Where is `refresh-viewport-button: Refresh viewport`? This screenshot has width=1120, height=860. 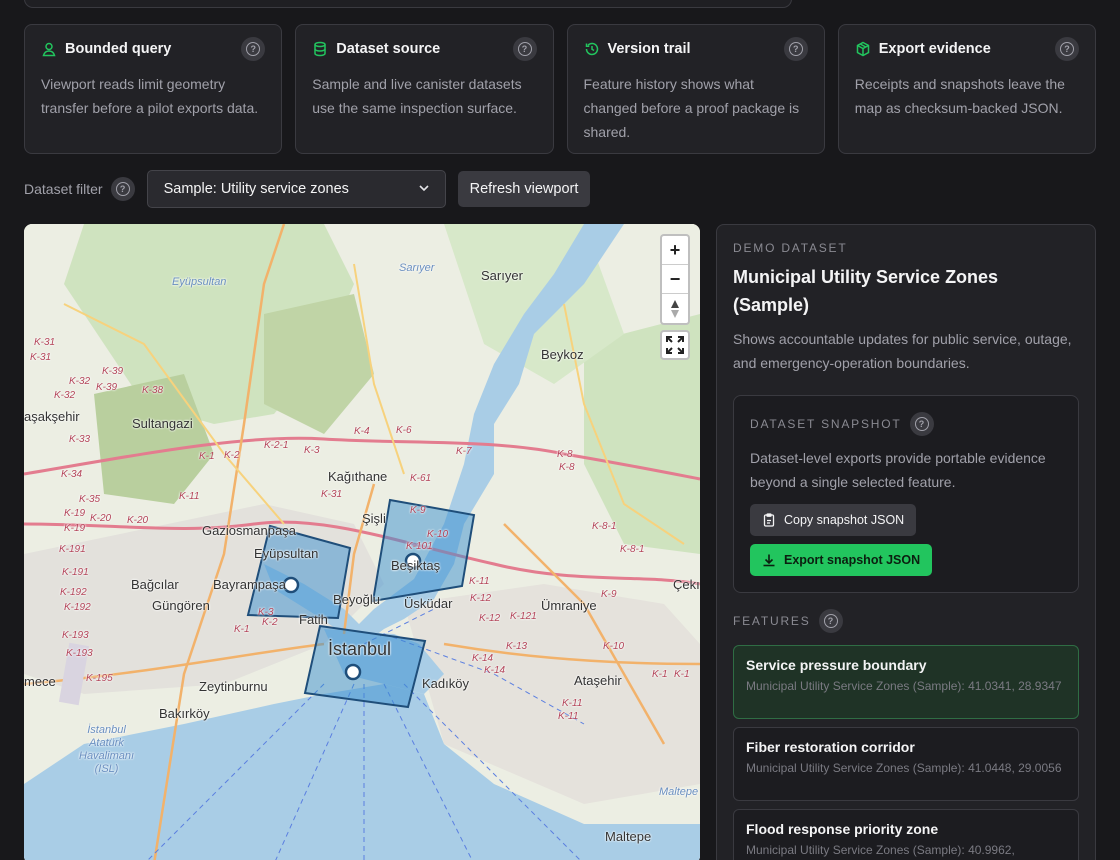 refresh-viewport-button: Refresh viewport is located at coordinates (524, 189).